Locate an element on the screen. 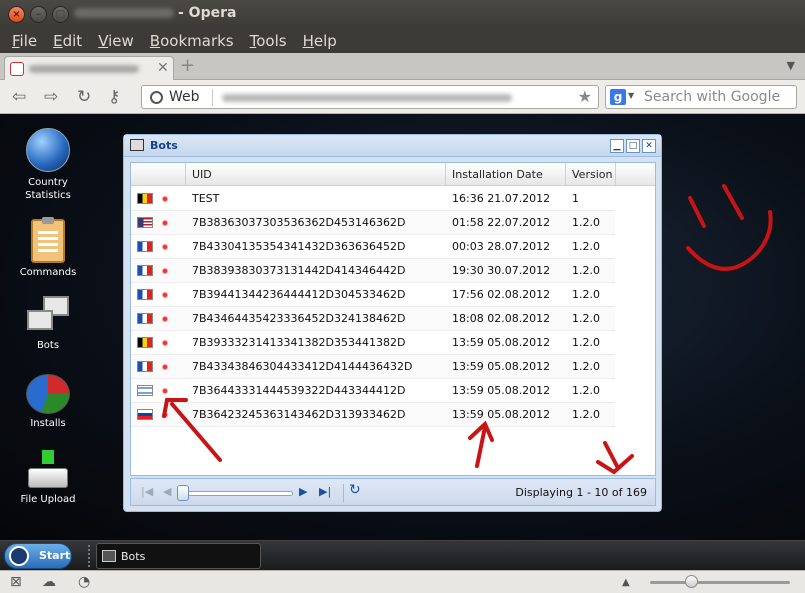  desktop-icon-country-statistics: Country Statistics is located at coordinates (48, 165).